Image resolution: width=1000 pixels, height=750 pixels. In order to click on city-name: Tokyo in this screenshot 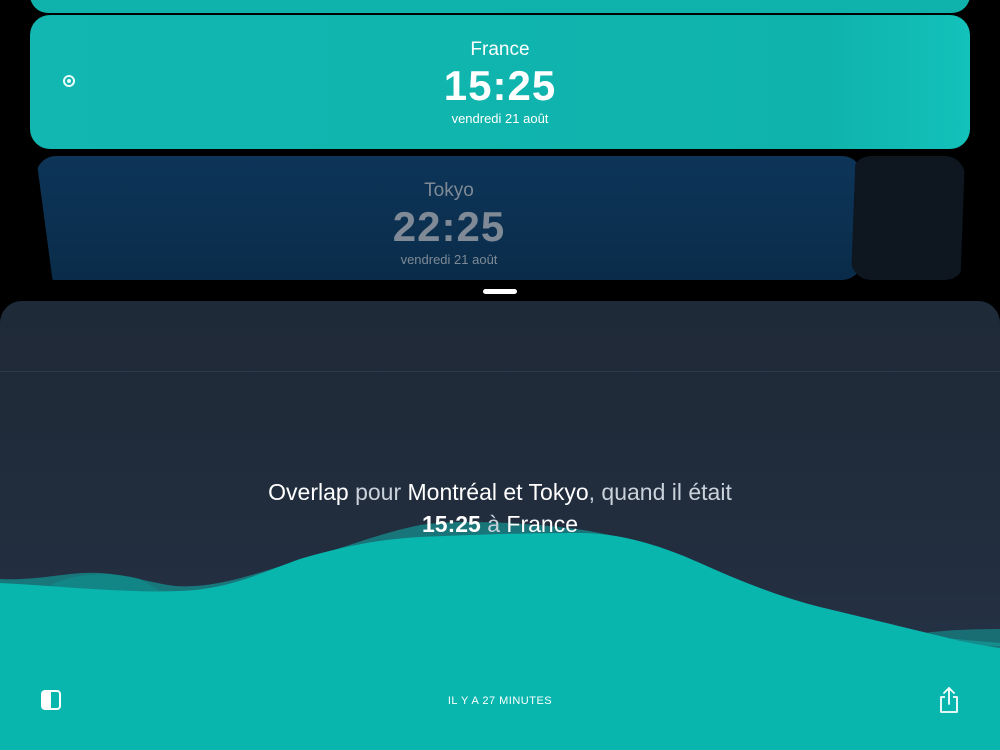, I will do `click(449, 190)`.